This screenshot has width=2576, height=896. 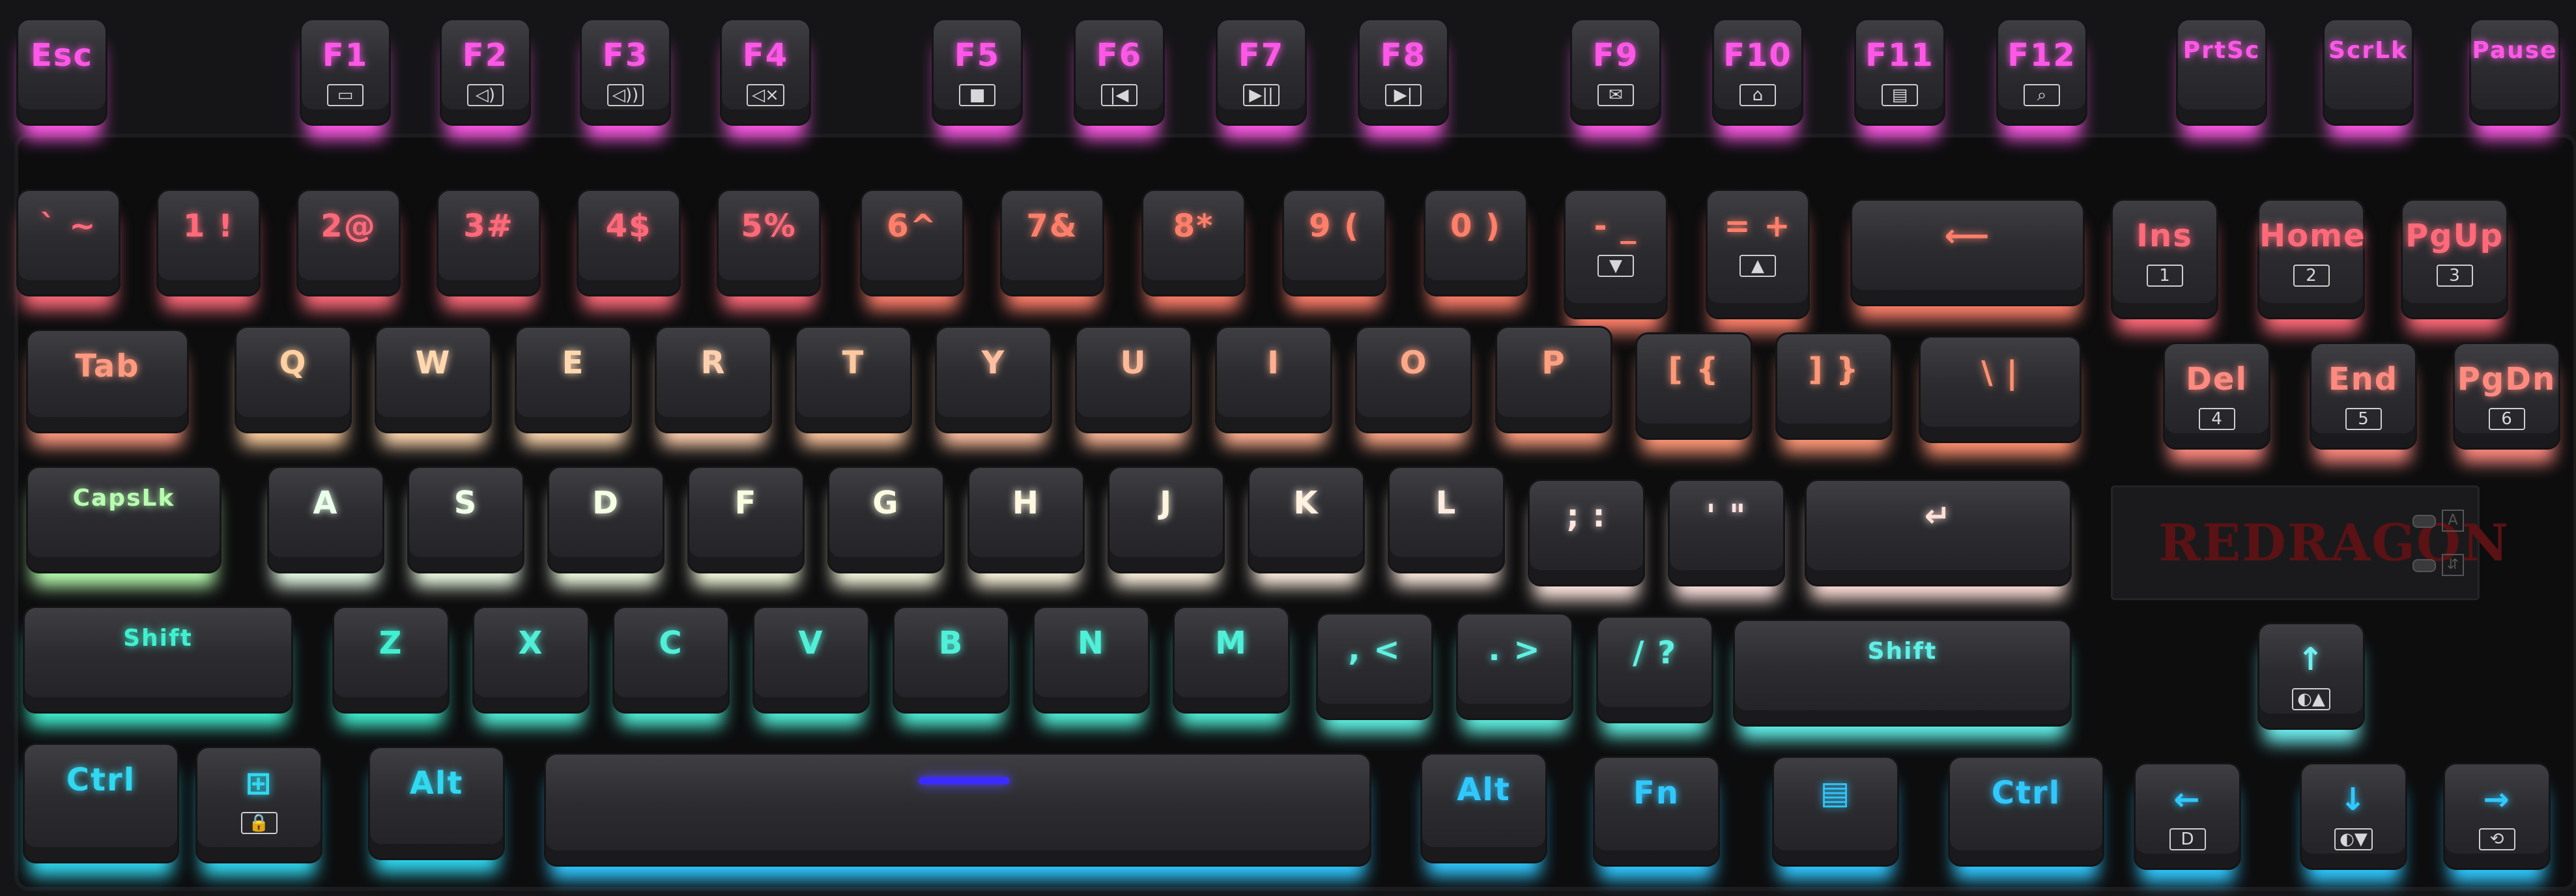 What do you see at coordinates (1026, 519) in the screenshot?
I see `key-h: H` at bounding box center [1026, 519].